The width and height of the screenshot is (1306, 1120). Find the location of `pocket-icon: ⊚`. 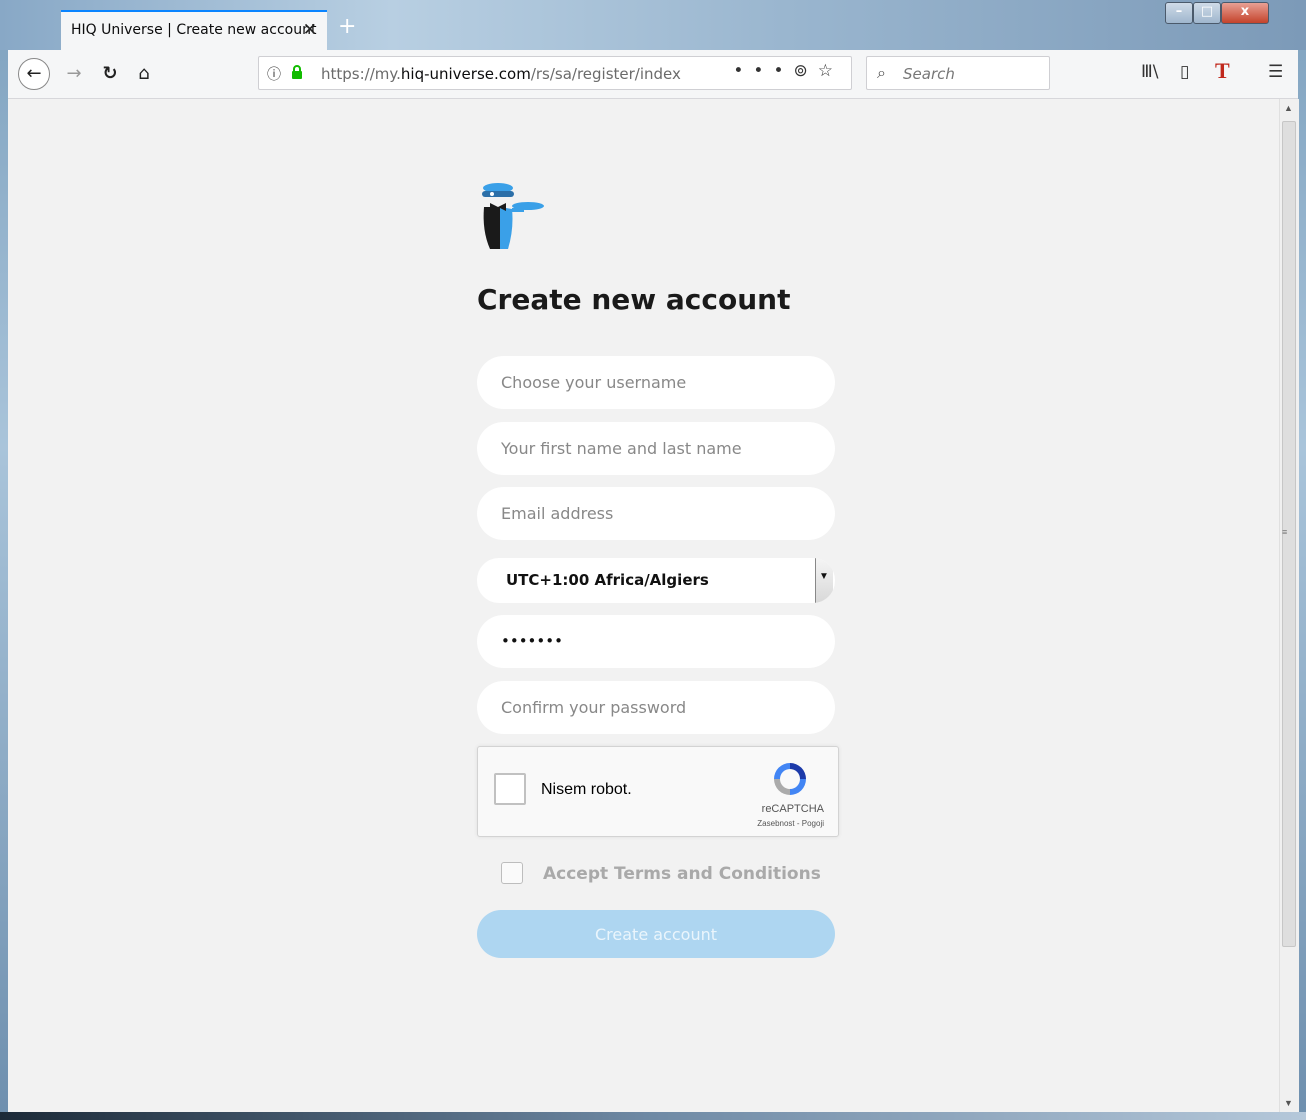

pocket-icon: ⊚ is located at coordinates (806, 71).